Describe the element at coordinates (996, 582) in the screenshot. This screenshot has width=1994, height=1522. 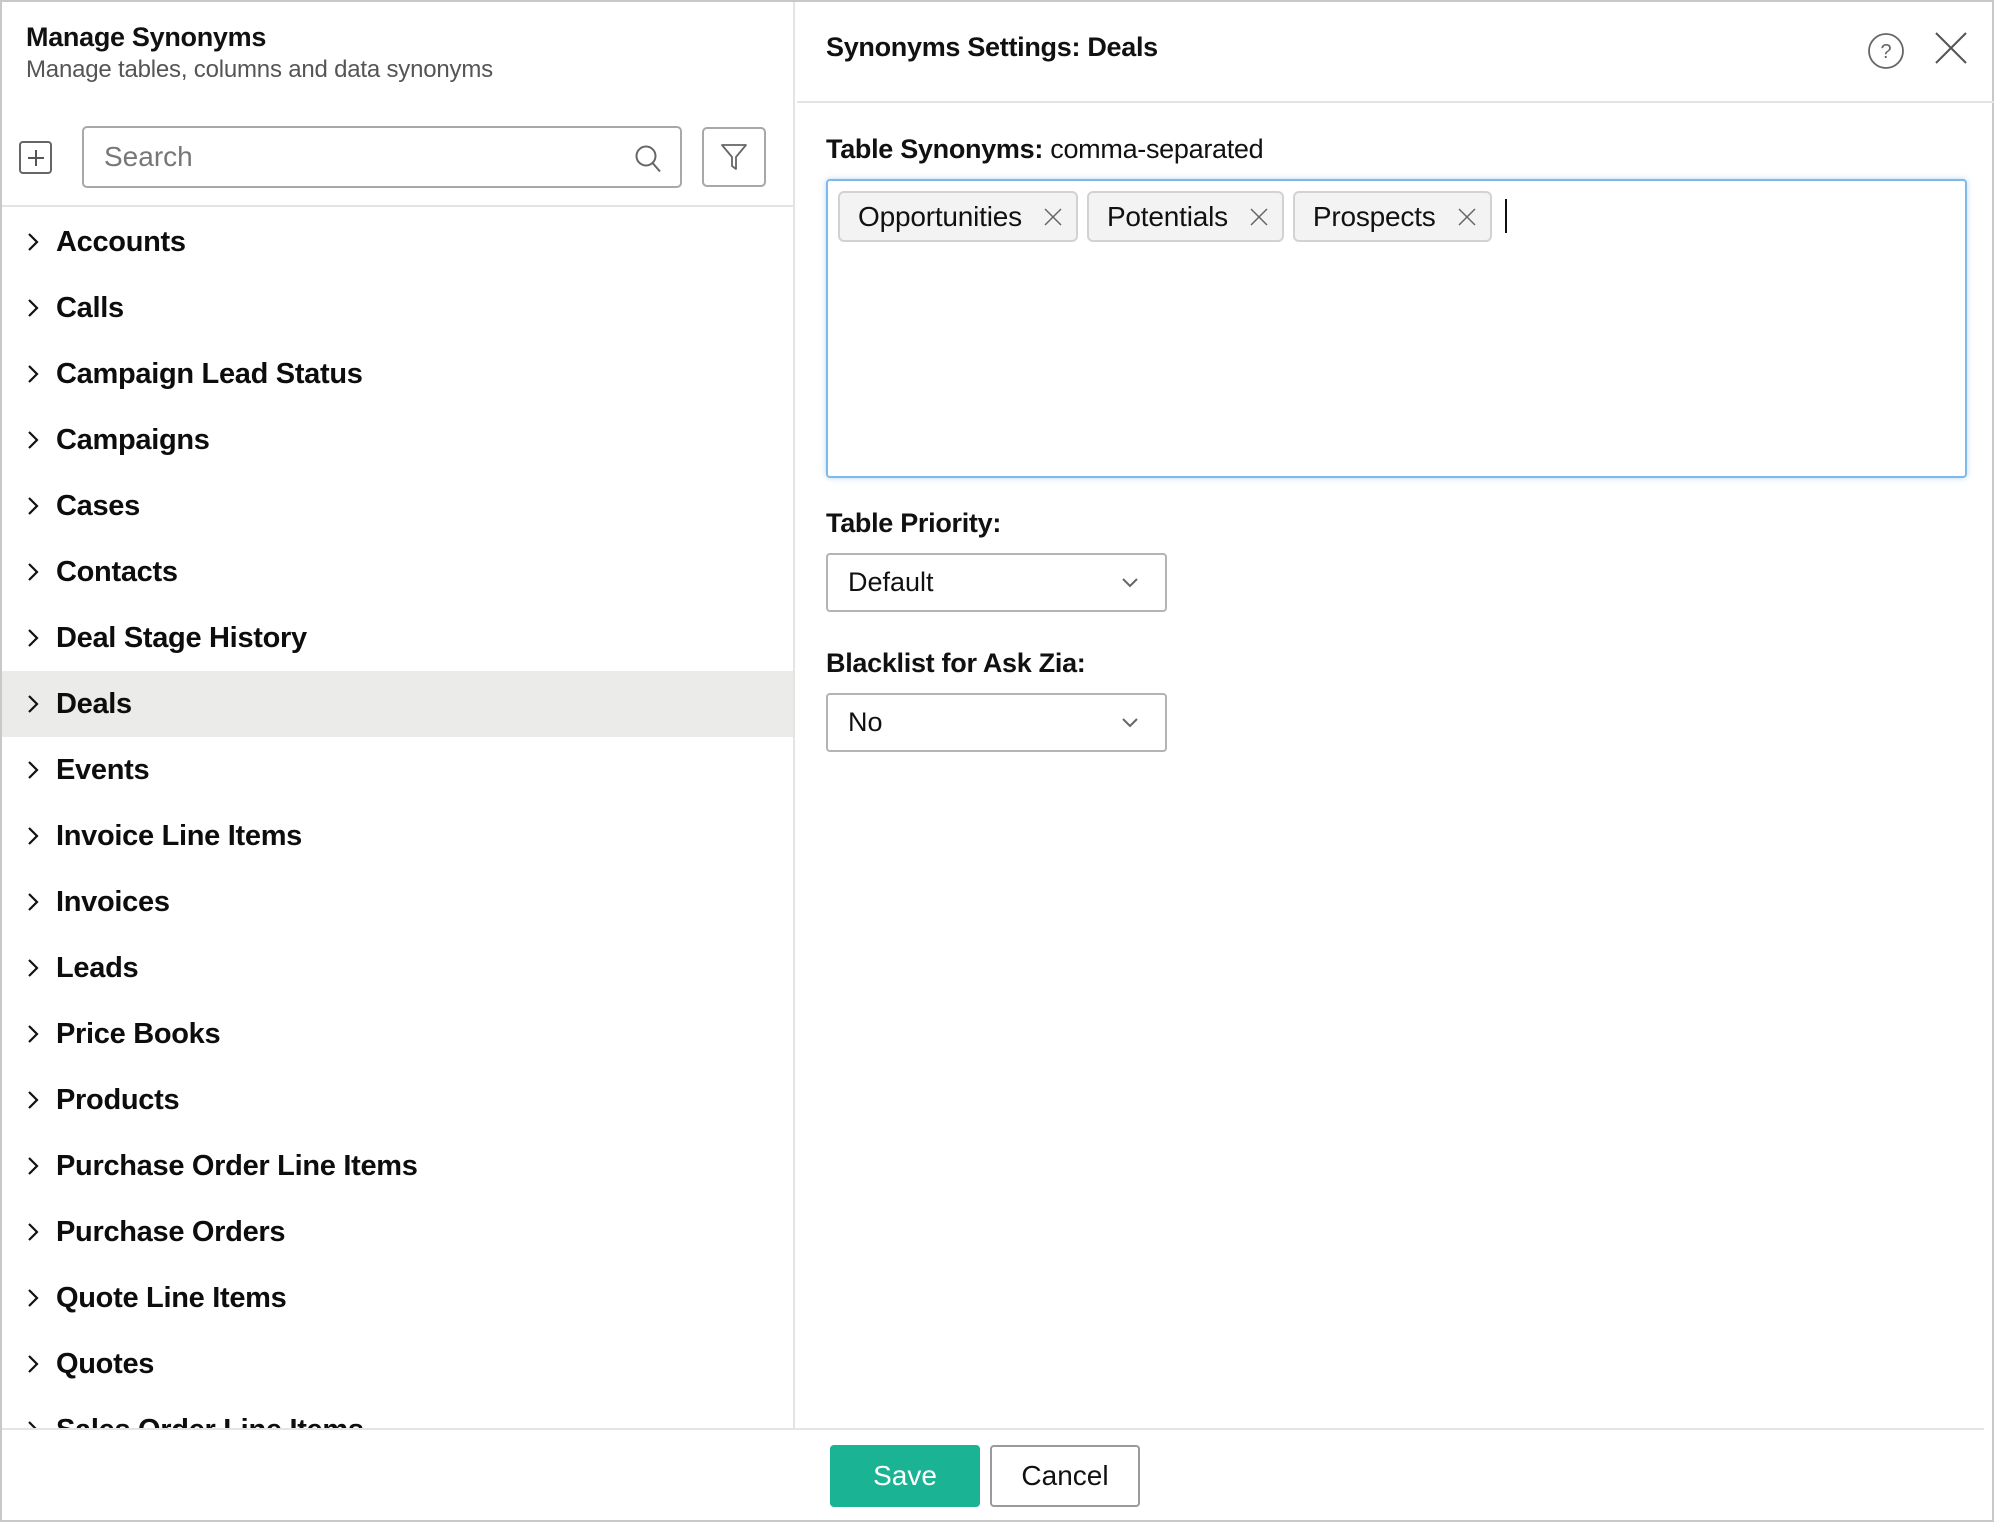
I see `table-priority-select: Default` at that location.